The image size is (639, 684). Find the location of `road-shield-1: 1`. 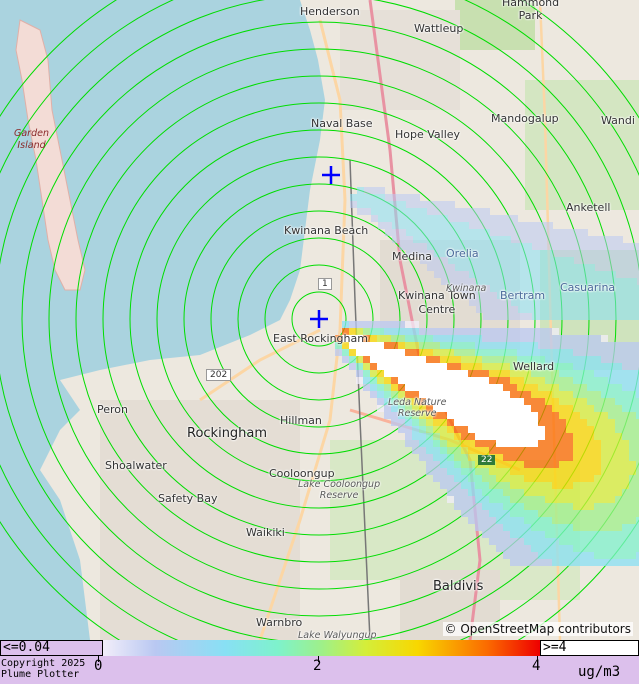

road-shield-1: 1 is located at coordinates (325, 284).